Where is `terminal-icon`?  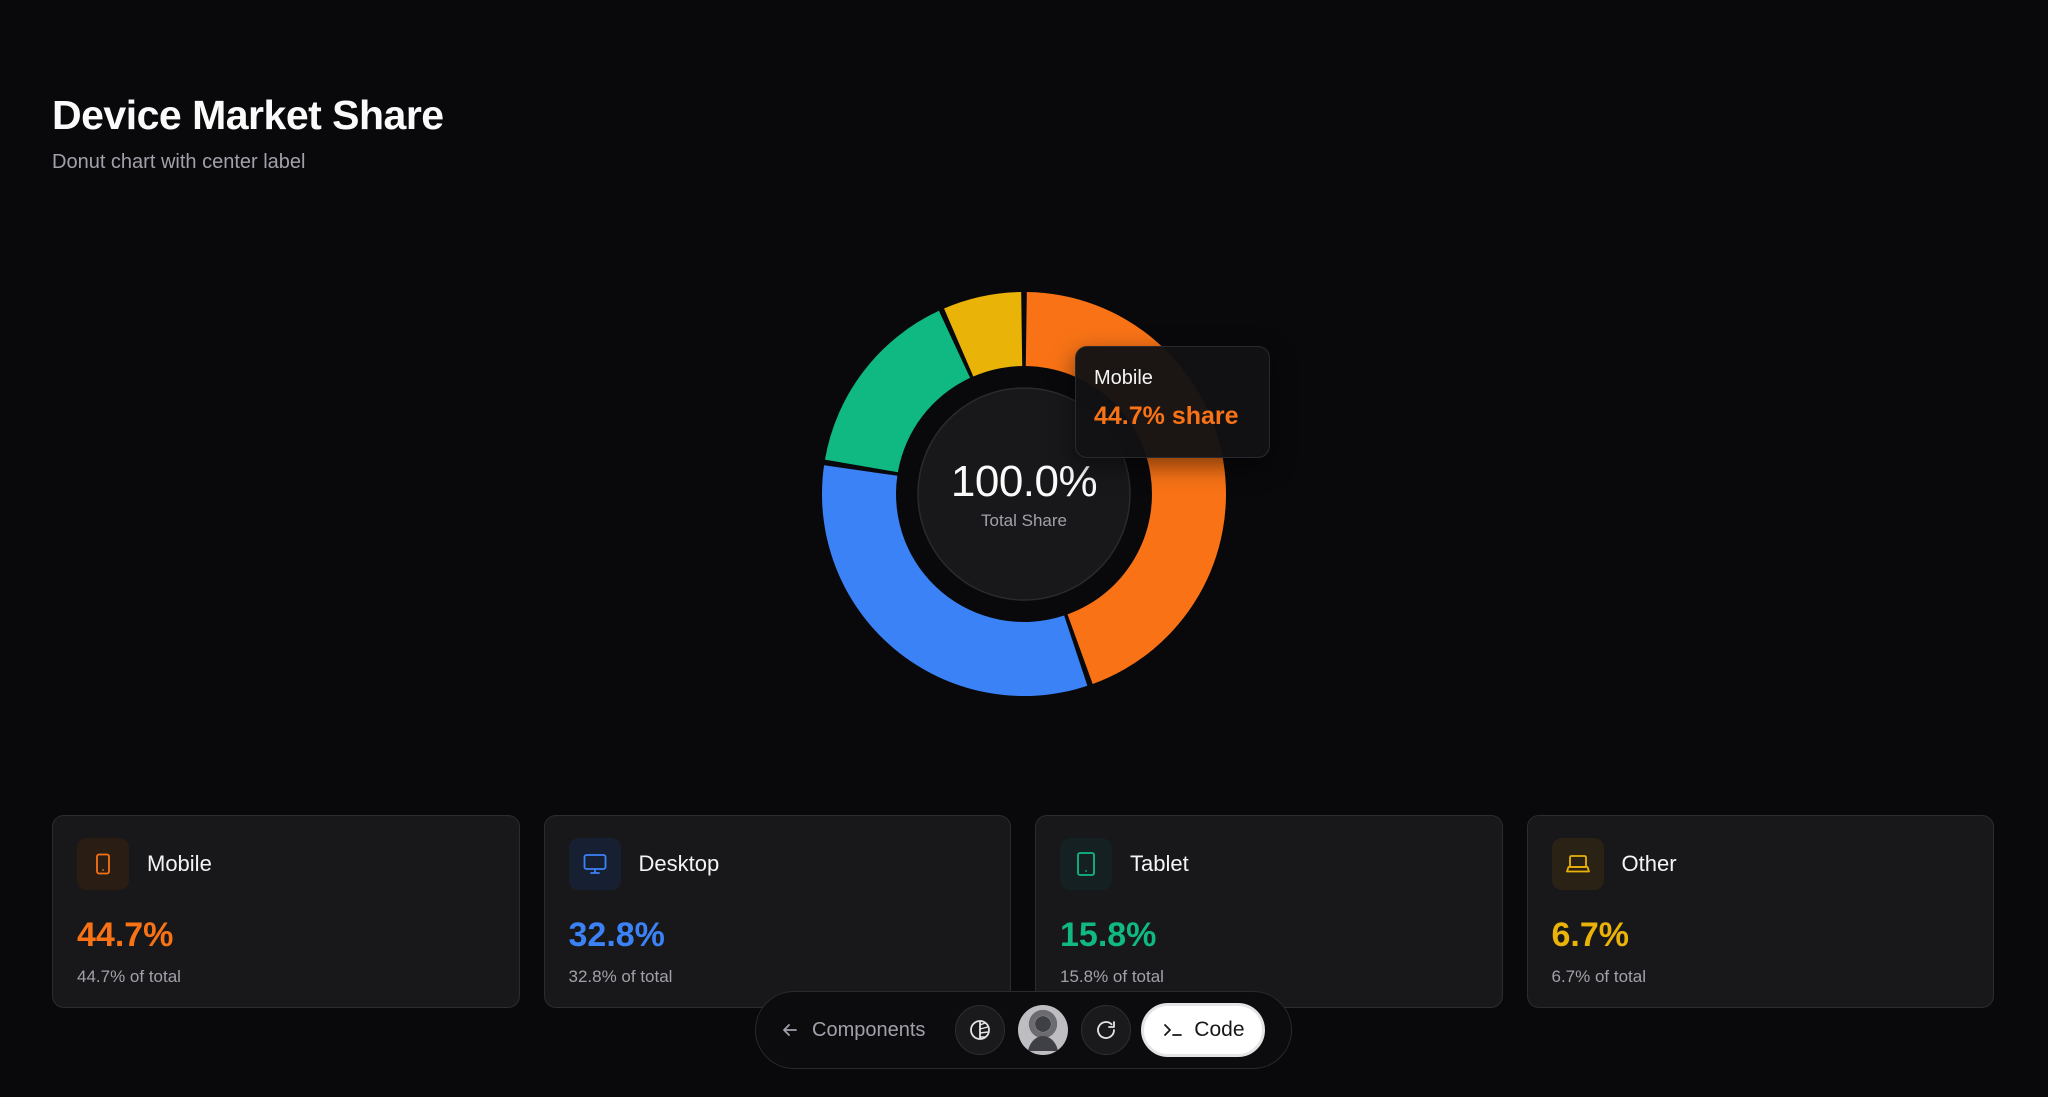 terminal-icon is located at coordinates (1173, 1030).